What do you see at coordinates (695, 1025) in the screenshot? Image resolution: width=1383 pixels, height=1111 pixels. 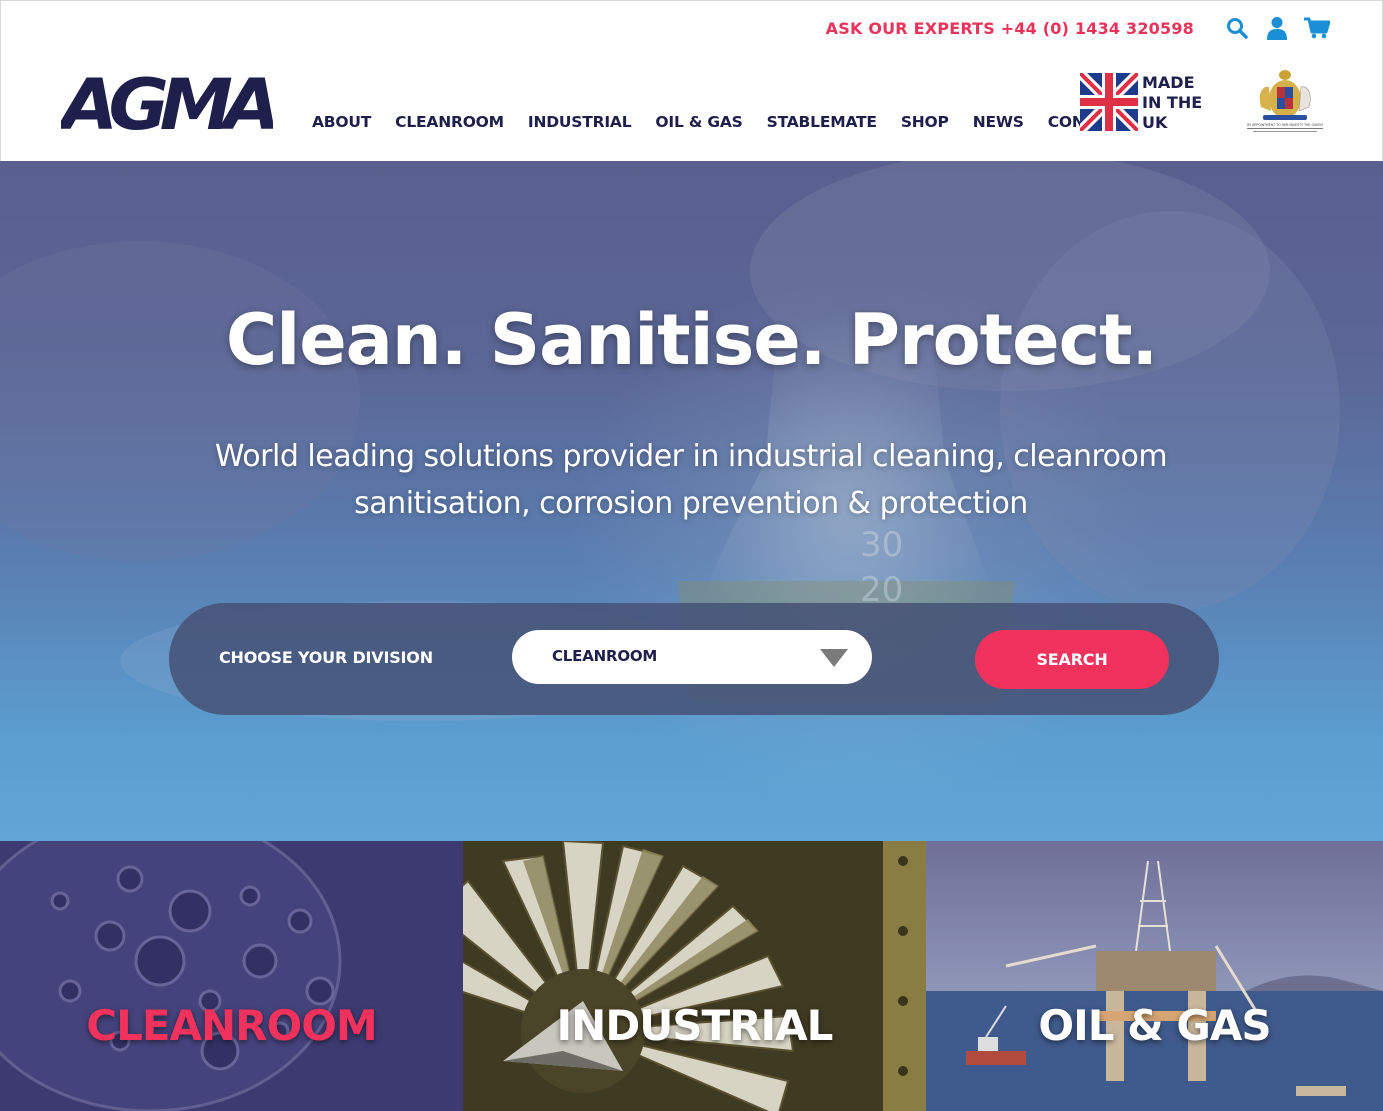 I see `tile-industrial-label: INDUSTRIAL` at bounding box center [695, 1025].